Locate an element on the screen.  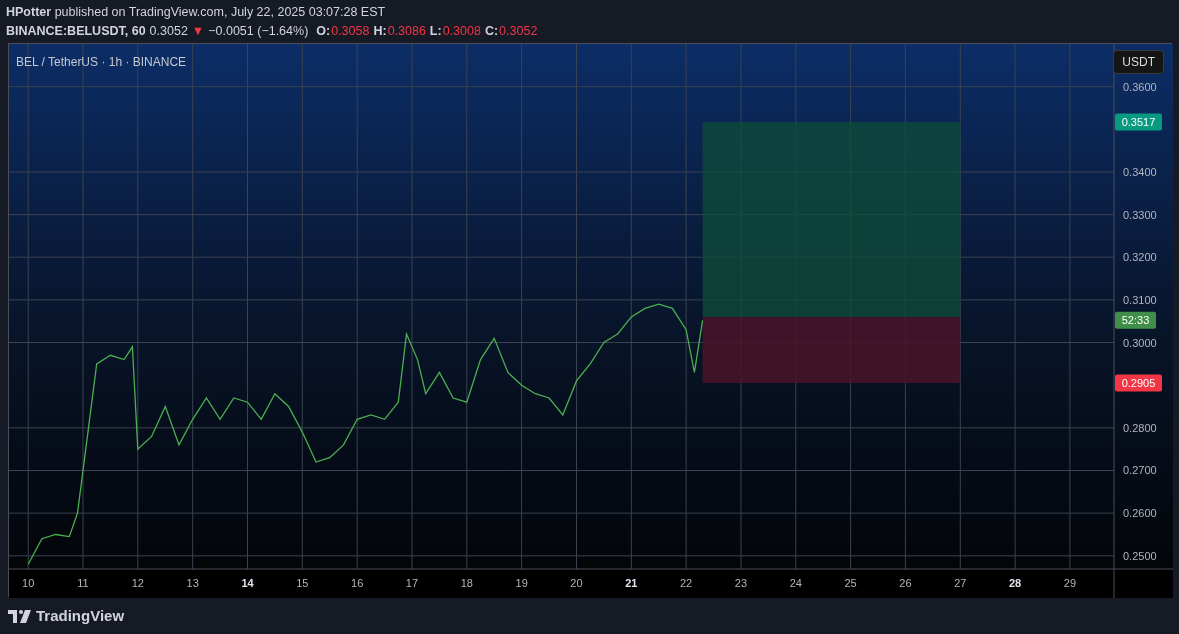
last-price: 0.3052 is located at coordinates (168, 31).